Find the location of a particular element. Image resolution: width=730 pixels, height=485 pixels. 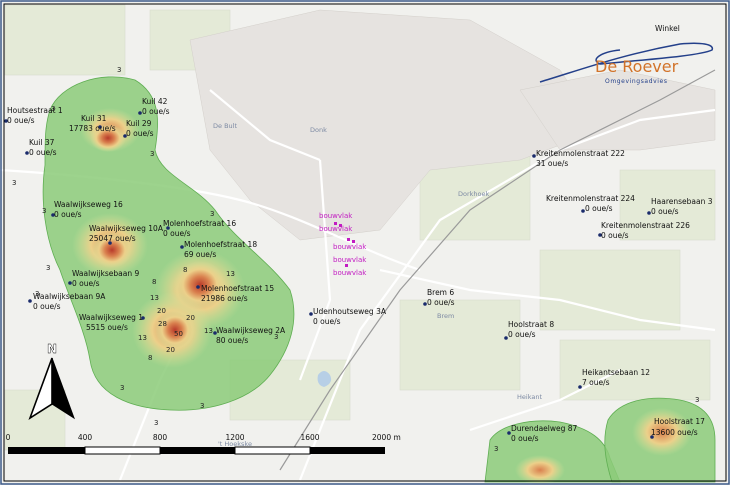

source-name: Brem 6 is located at coordinates (440, 292).